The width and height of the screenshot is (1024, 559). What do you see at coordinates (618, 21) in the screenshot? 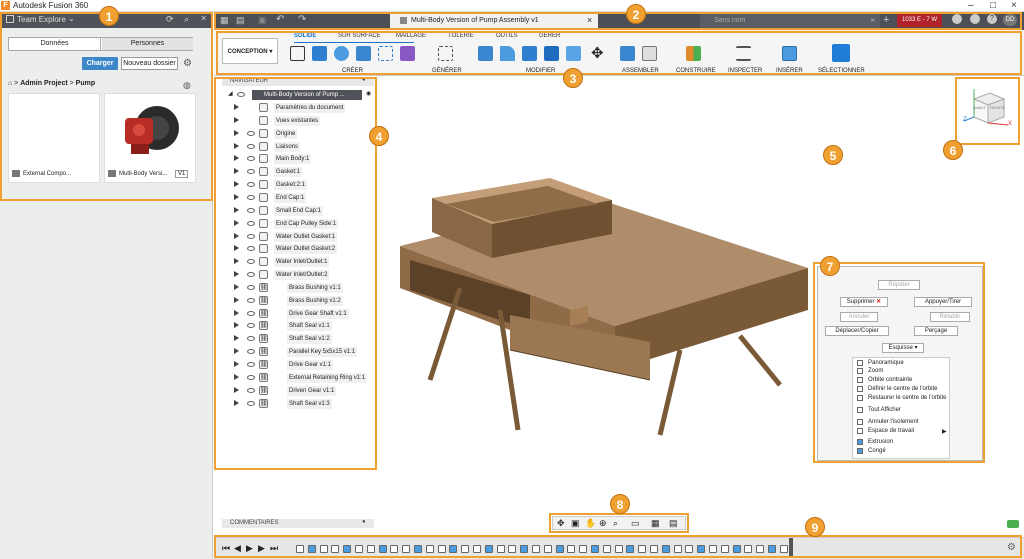
I see `highlight-doc-bar` at bounding box center [618, 21].